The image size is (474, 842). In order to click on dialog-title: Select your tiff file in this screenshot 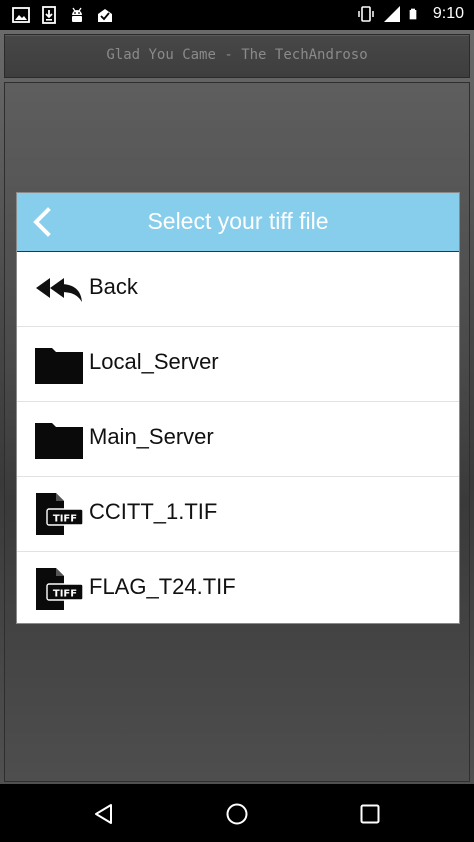, I will do `click(238, 221)`.